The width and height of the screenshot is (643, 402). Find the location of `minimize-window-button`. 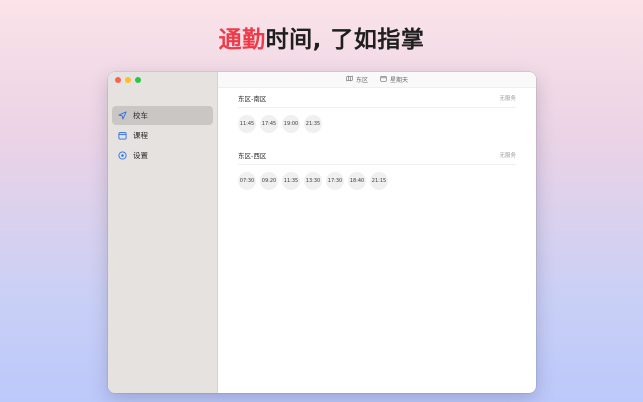

minimize-window-button is located at coordinates (128, 80).